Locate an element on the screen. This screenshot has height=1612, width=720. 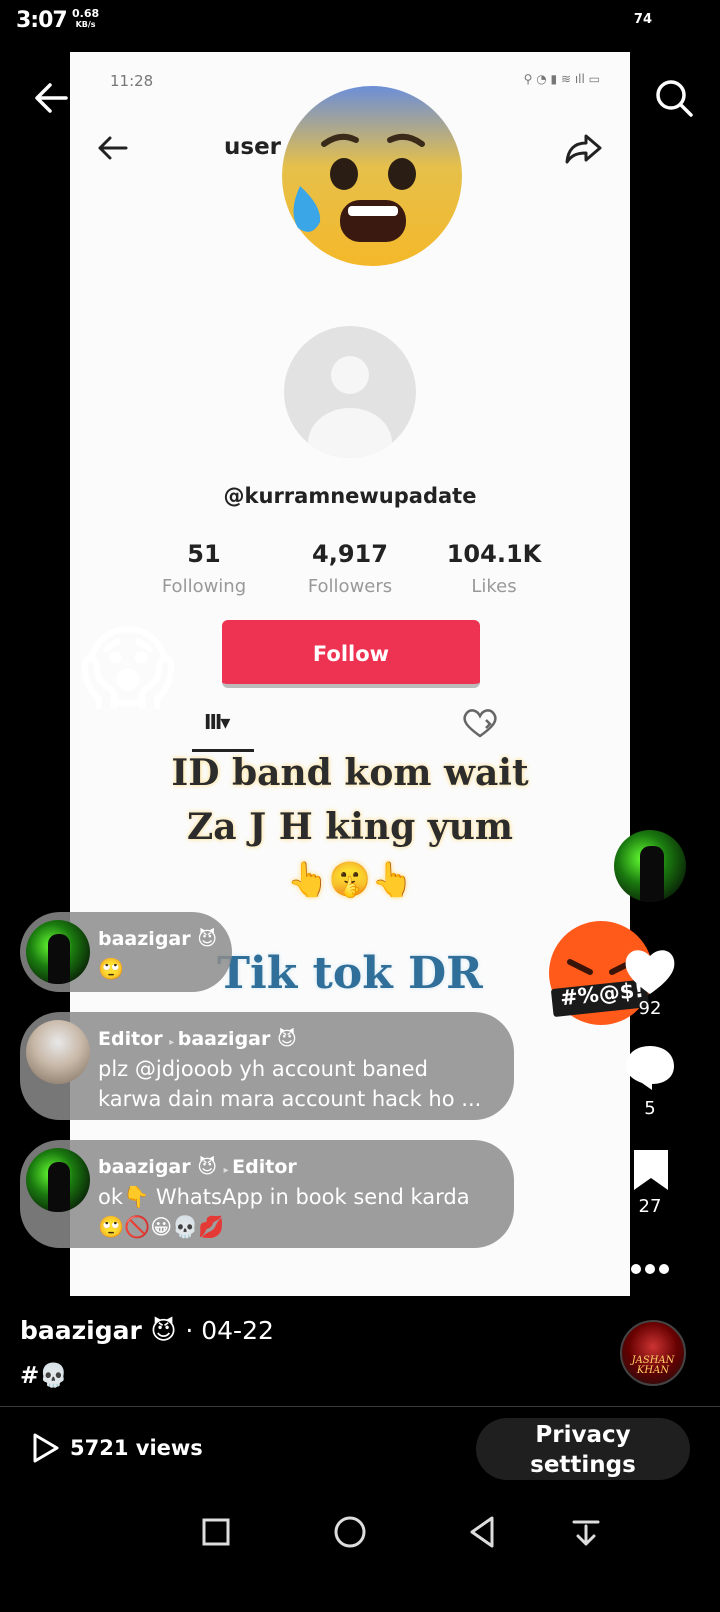
comment-reply-to: Editor is located at coordinates (264, 1167).